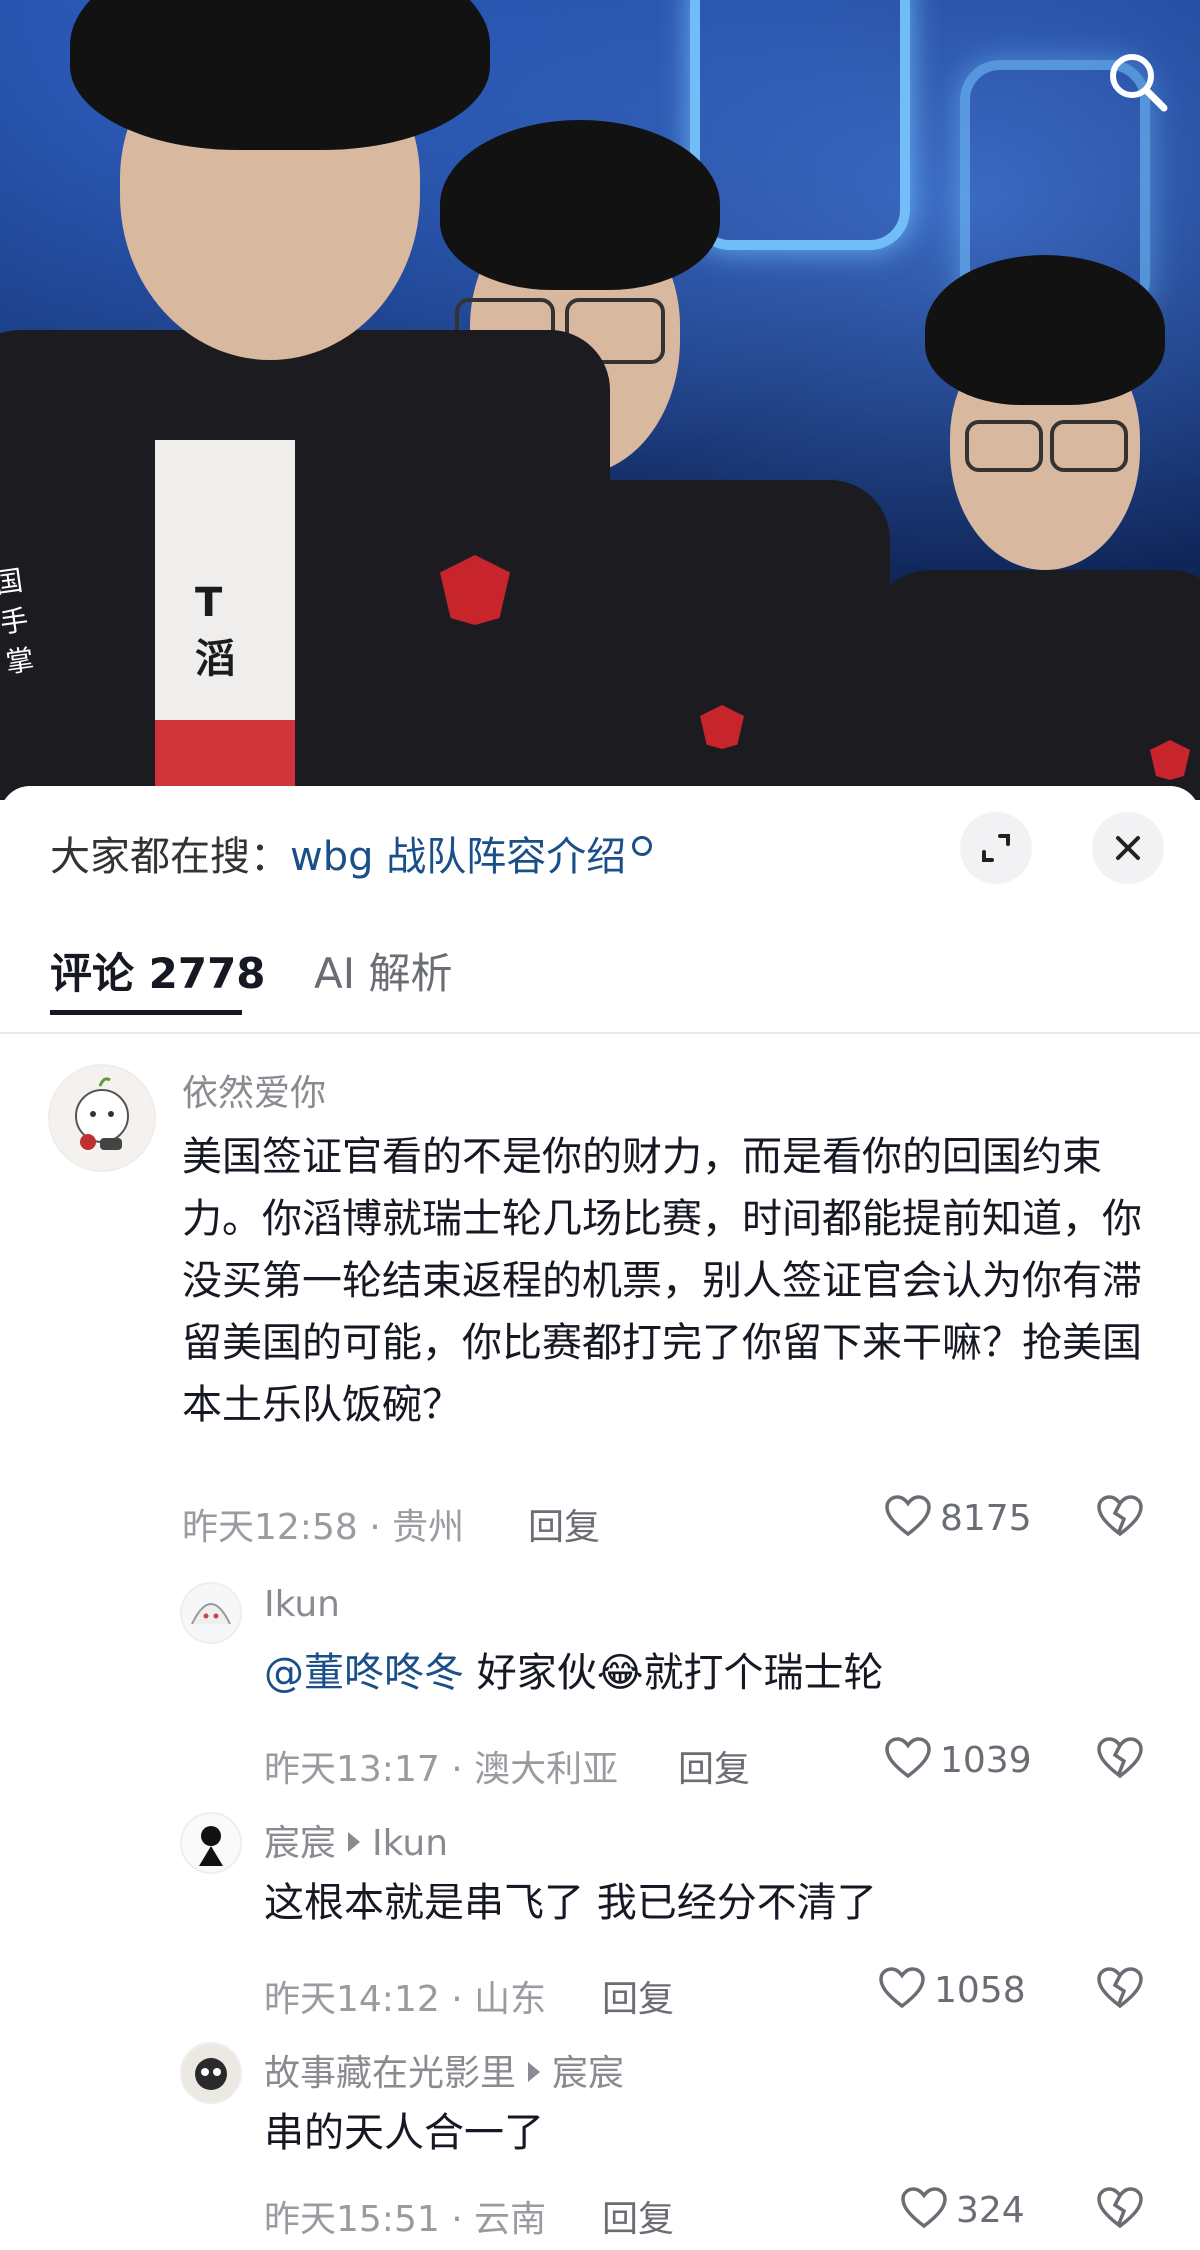 This screenshot has width=1200, height=2250. I want to click on laugh-cry-emoji: 😂, so click(620, 1673).